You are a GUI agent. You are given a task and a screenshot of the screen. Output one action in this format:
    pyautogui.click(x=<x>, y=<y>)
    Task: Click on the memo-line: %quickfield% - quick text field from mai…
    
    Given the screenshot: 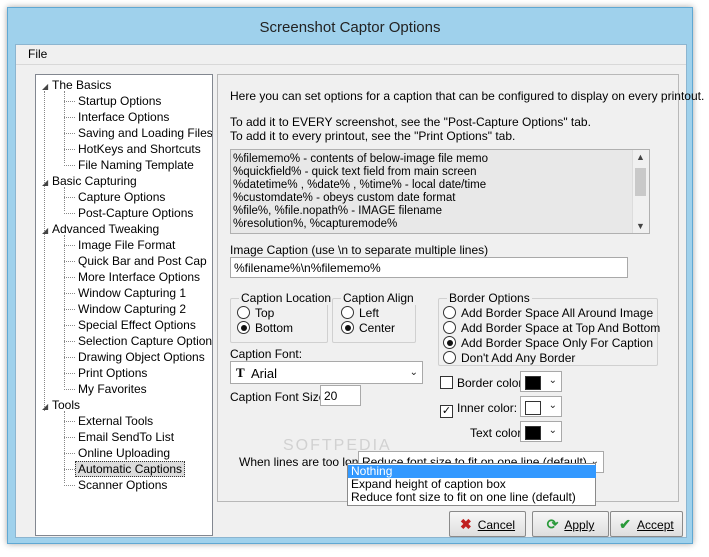 What is the action you would take?
    pyautogui.click(x=355, y=172)
    